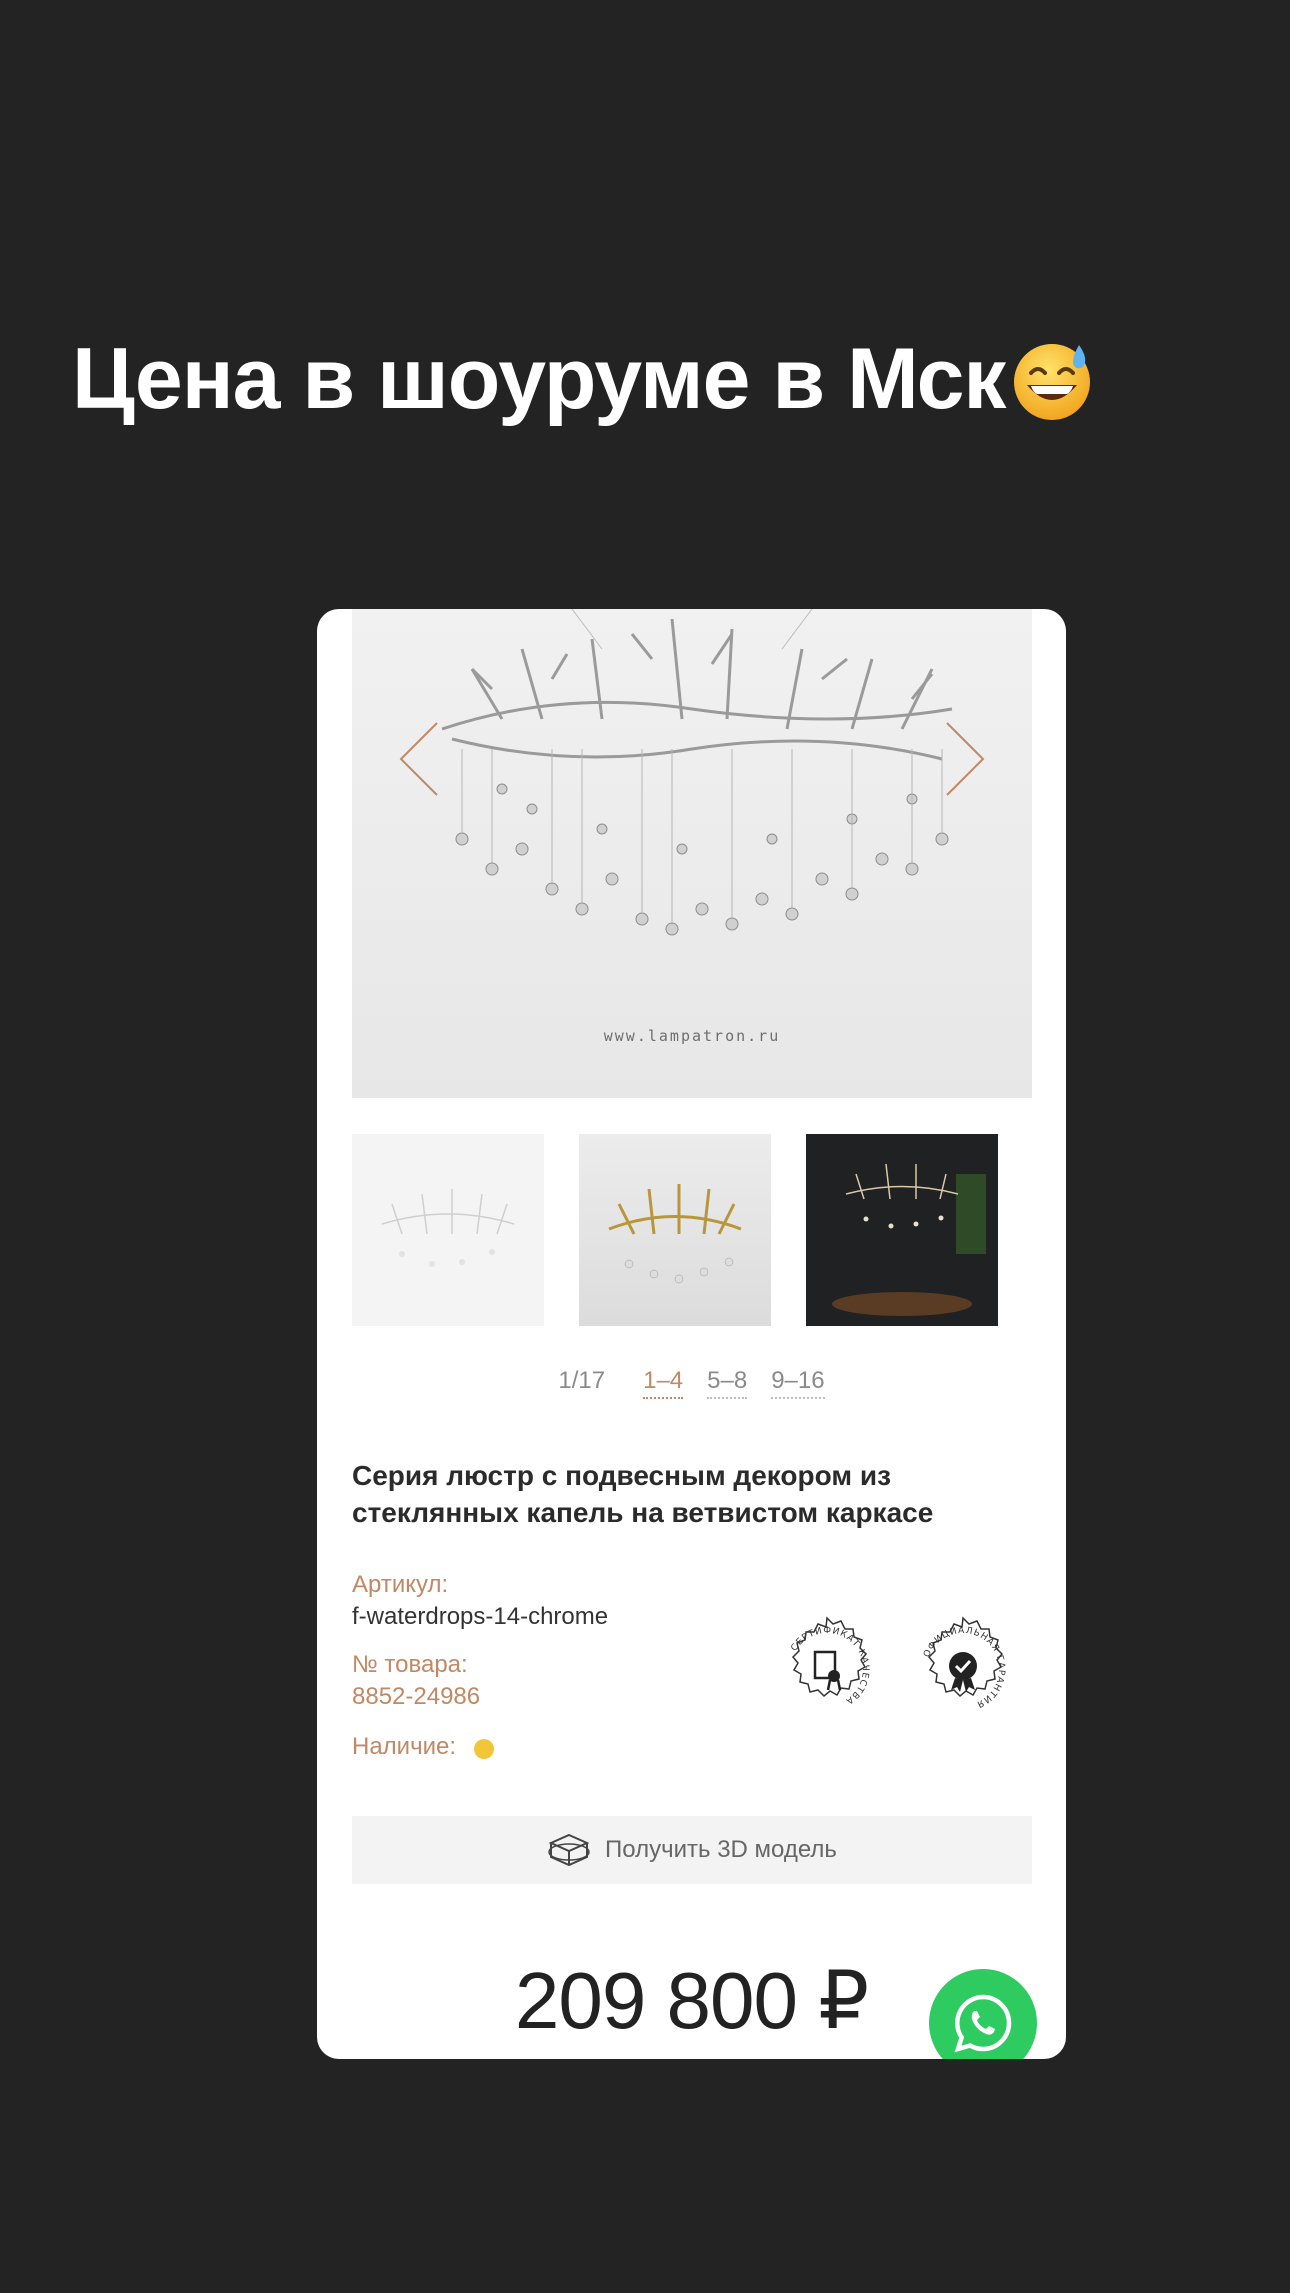 This screenshot has width=1290, height=2293. Describe the element at coordinates (965, 759) in the screenshot. I see `arrow-right-icon` at that location.